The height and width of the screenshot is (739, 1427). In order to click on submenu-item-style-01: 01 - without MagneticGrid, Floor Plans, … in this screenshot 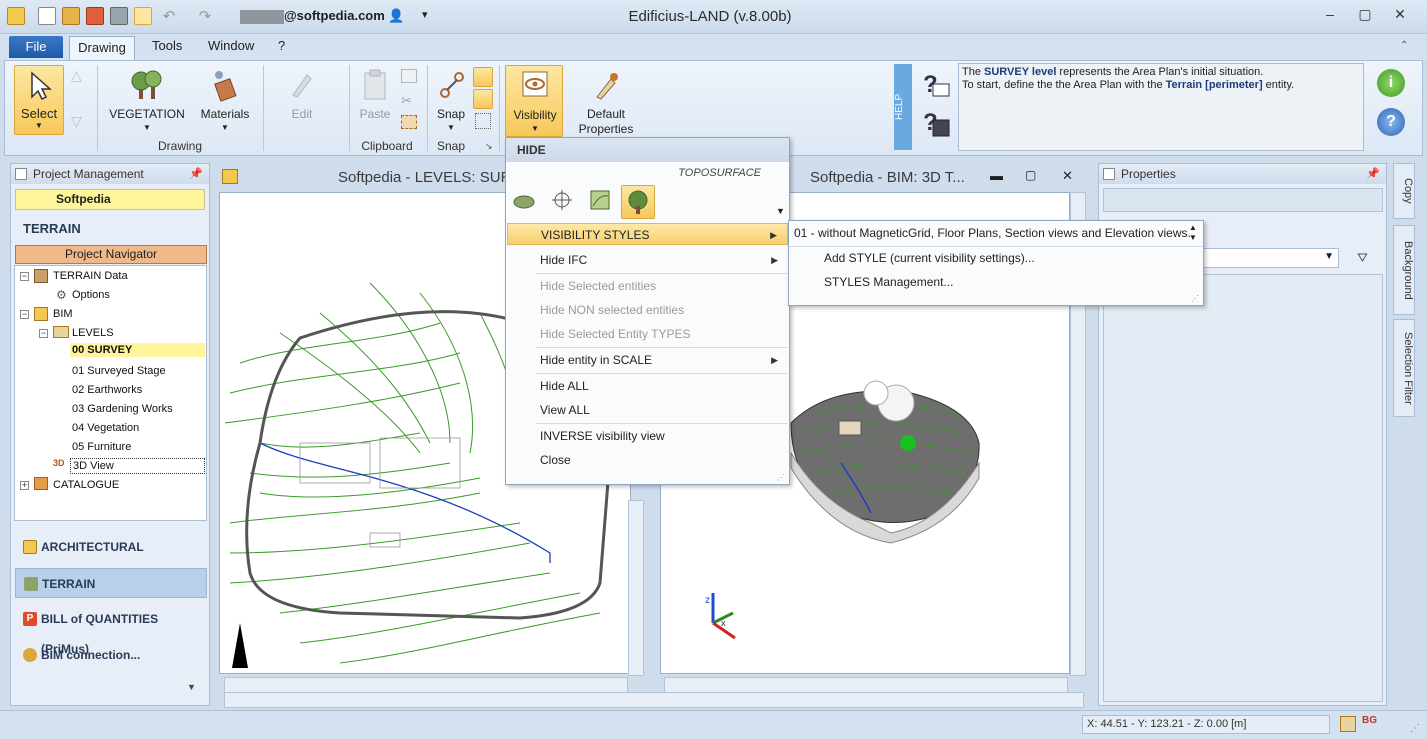, I will do `click(990, 233)`.